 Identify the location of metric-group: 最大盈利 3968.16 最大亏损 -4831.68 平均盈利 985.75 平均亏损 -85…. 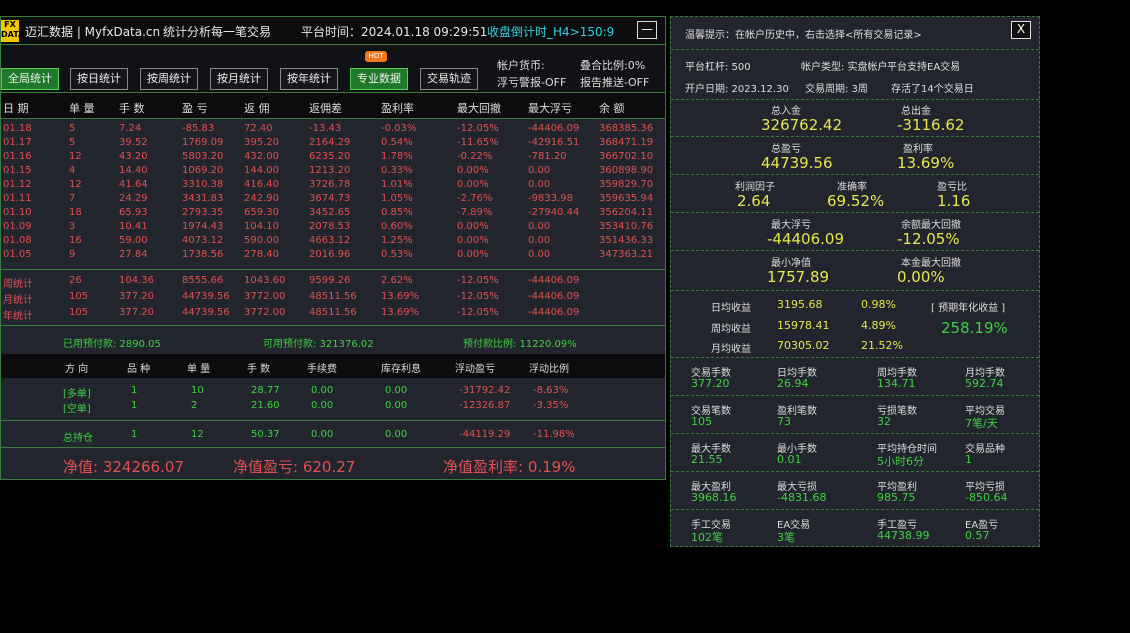
(855, 490).